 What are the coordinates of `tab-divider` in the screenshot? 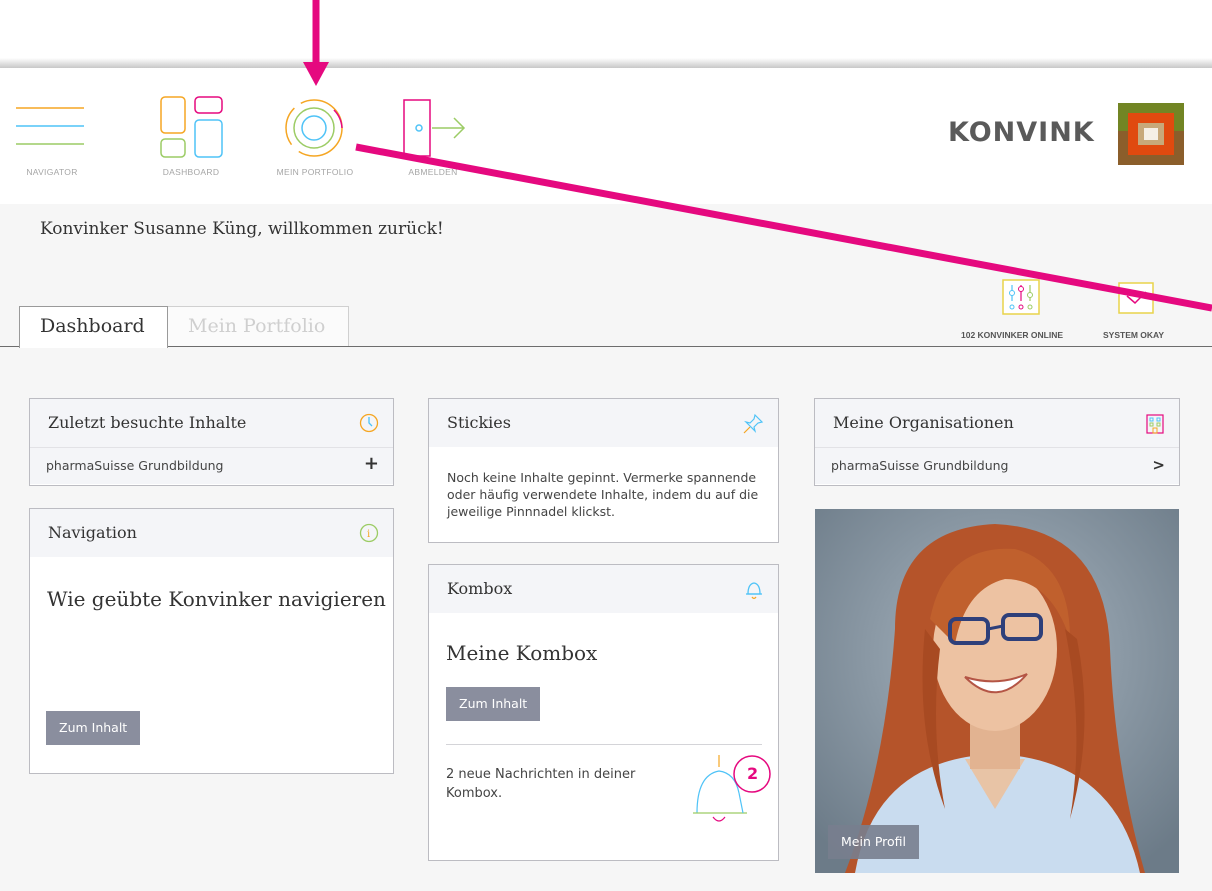 It's located at (606, 346).